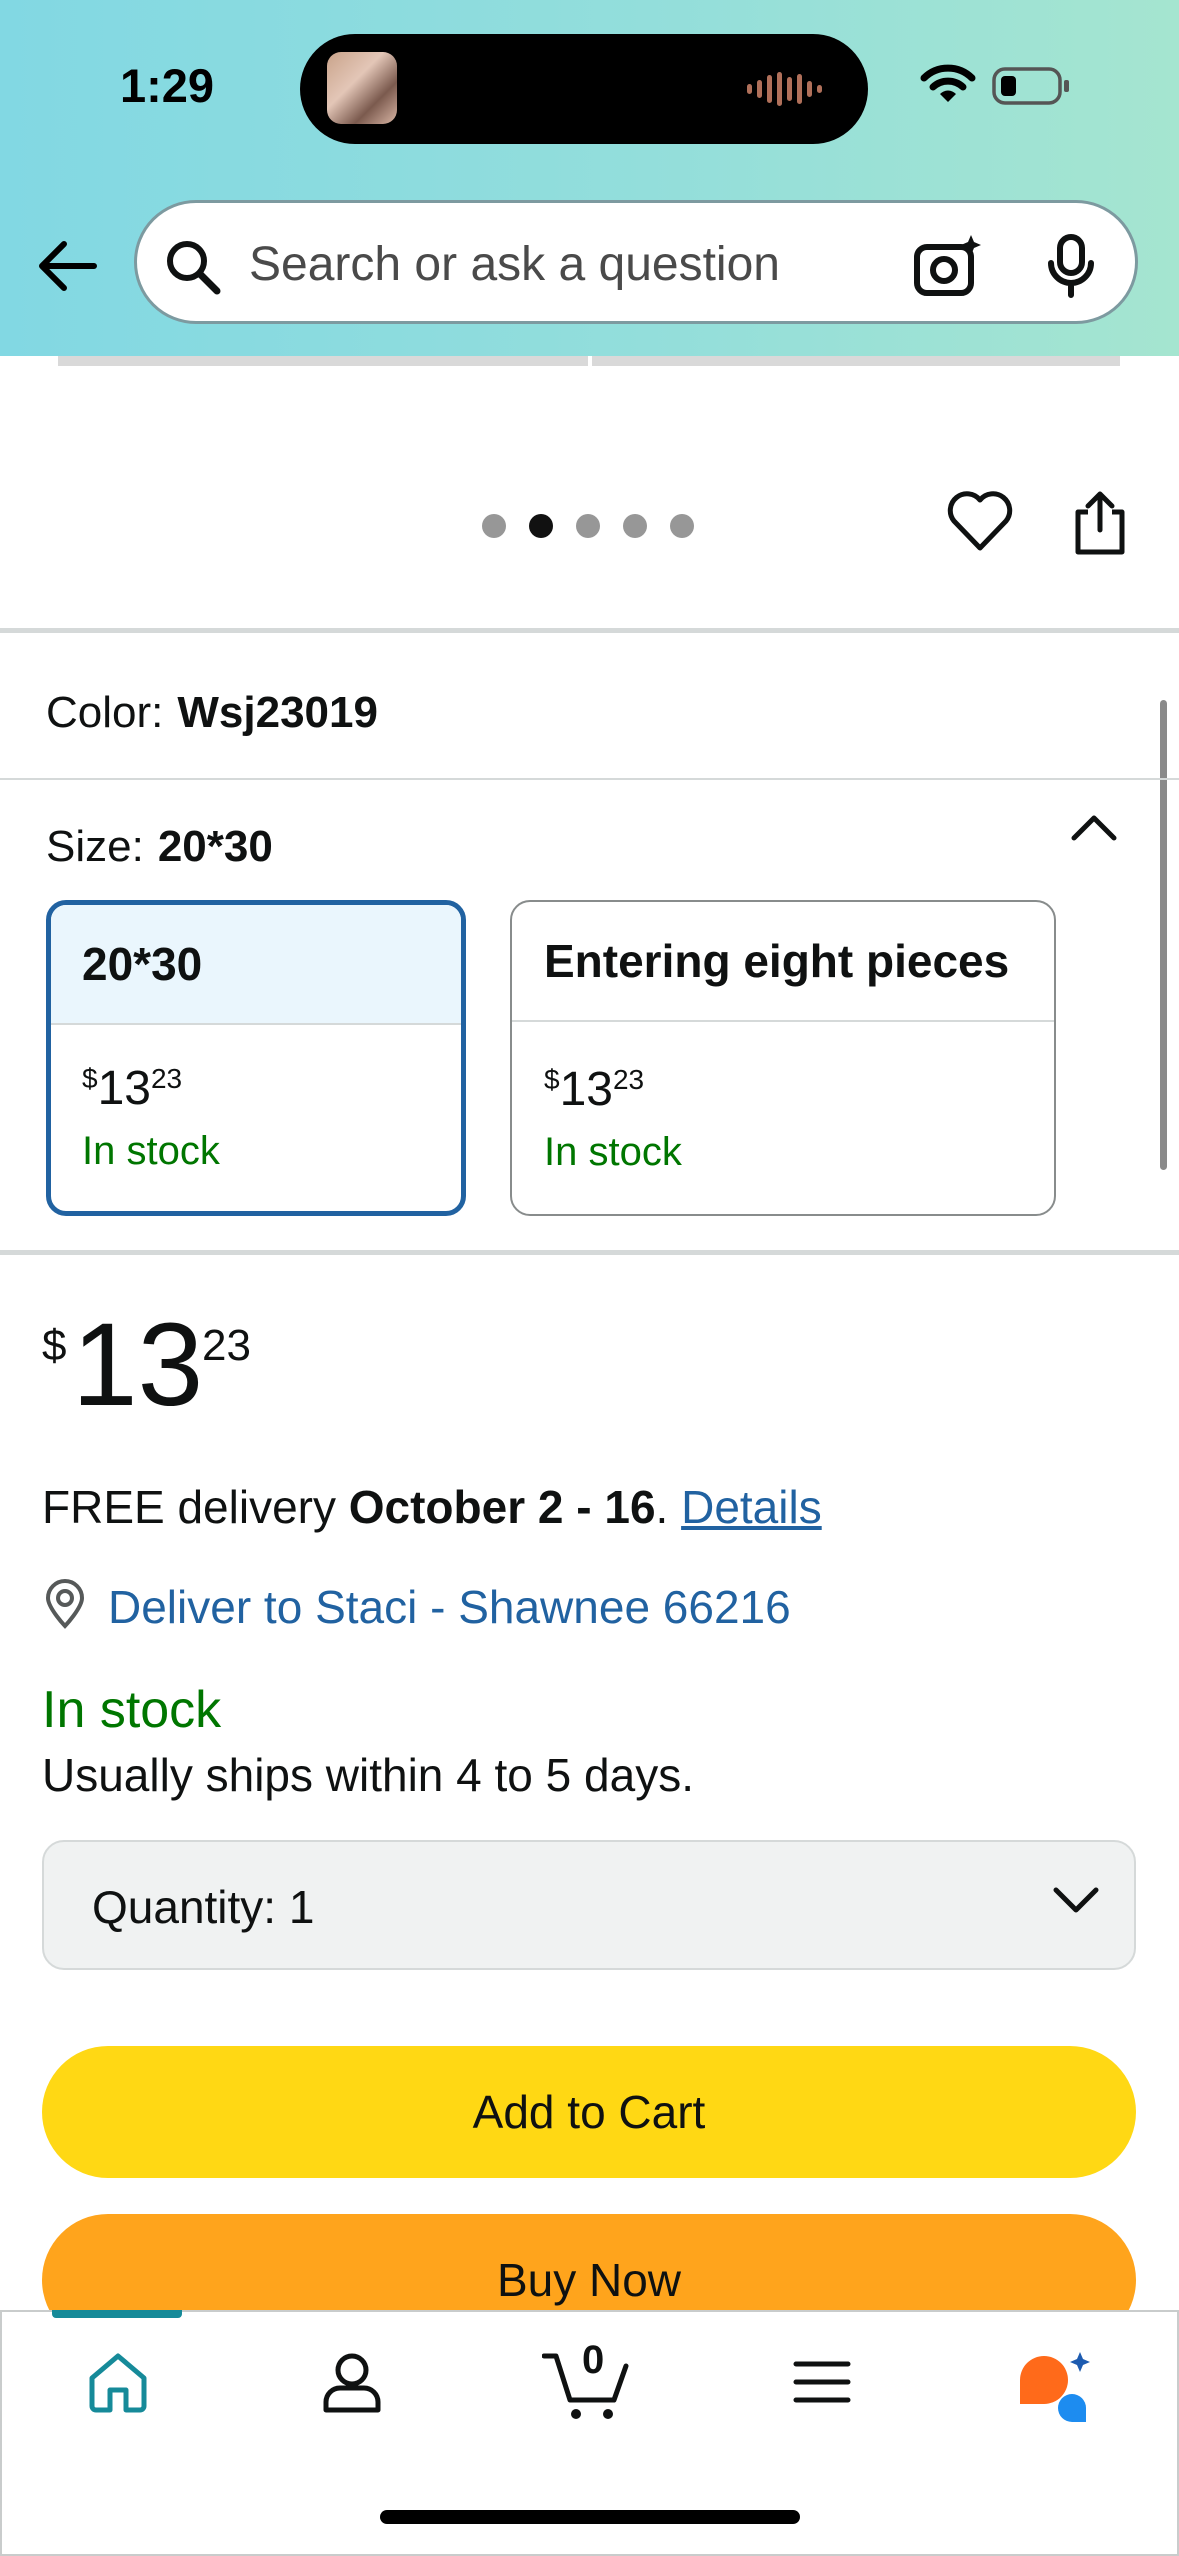  What do you see at coordinates (194, 268) in the screenshot?
I see `search-icon` at bounding box center [194, 268].